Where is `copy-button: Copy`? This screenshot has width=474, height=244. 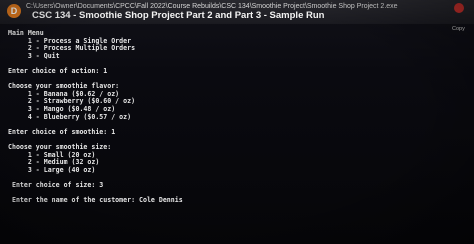 copy-button: Copy is located at coordinates (458, 29).